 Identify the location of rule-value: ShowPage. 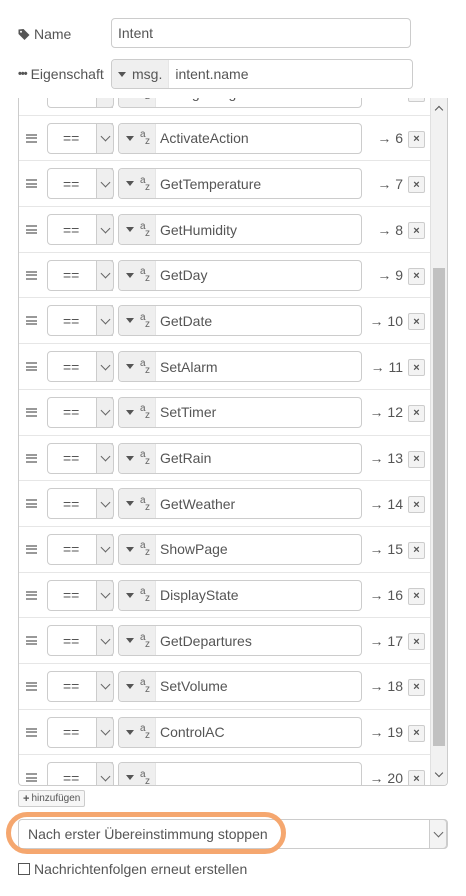
(192, 549).